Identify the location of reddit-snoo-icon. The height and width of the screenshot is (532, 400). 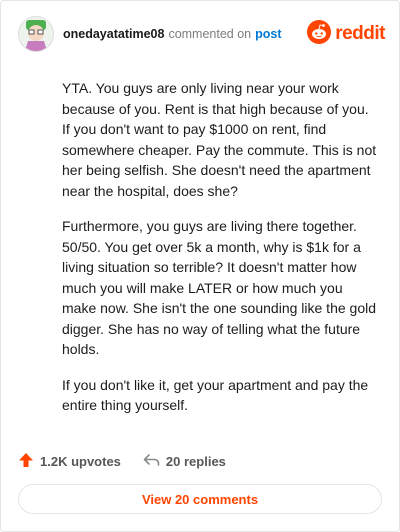
(319, 34).